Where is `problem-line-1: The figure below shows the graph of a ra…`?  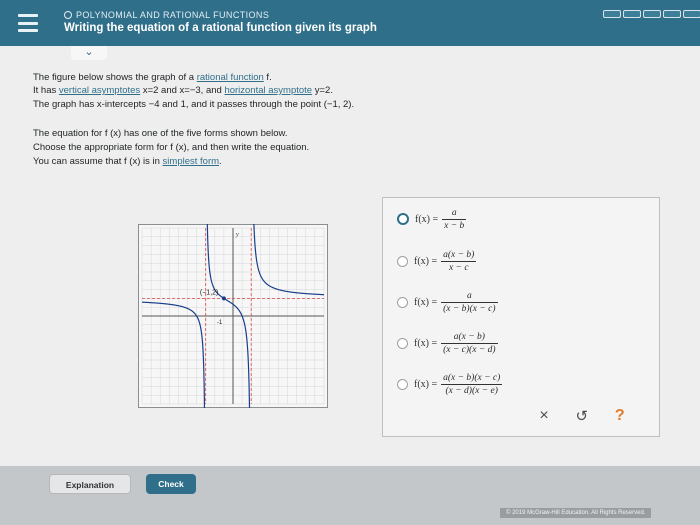
problem-line-1: The figure below shows the graph of a ra… is located at coordinates (152, 77).